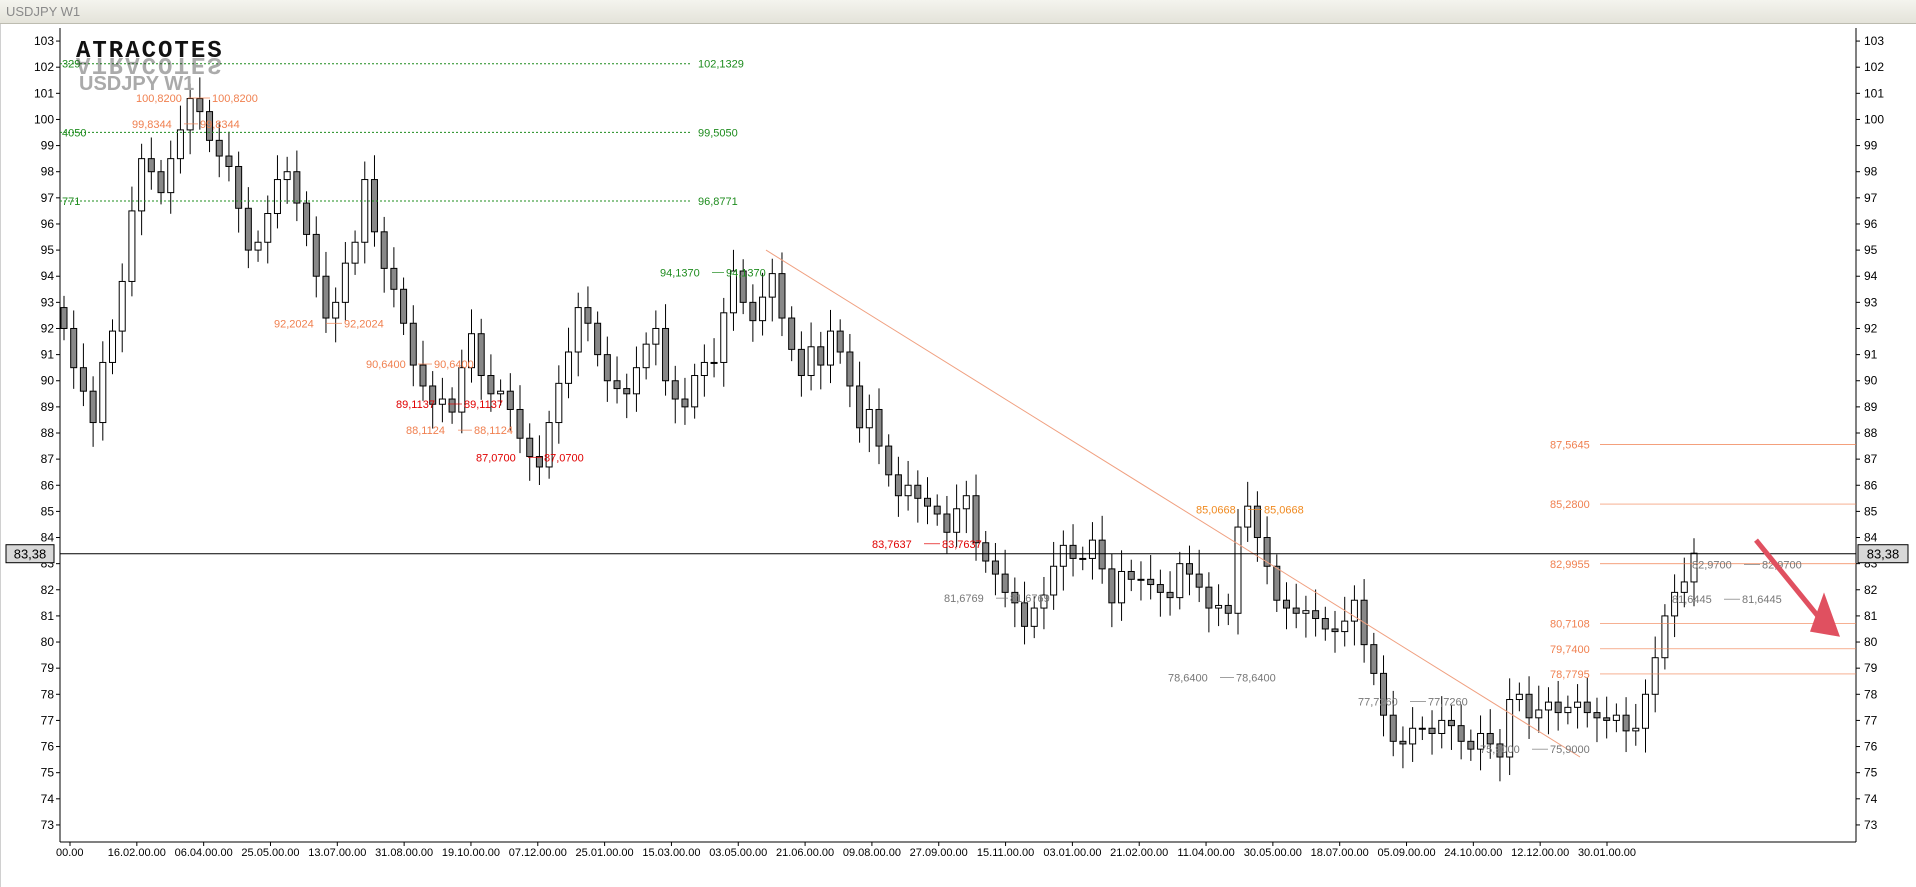 Image resolution: width=1916 pixels, height=887 pixels. I want to click on y-tick-label-right: 95, so click(1871, 250).